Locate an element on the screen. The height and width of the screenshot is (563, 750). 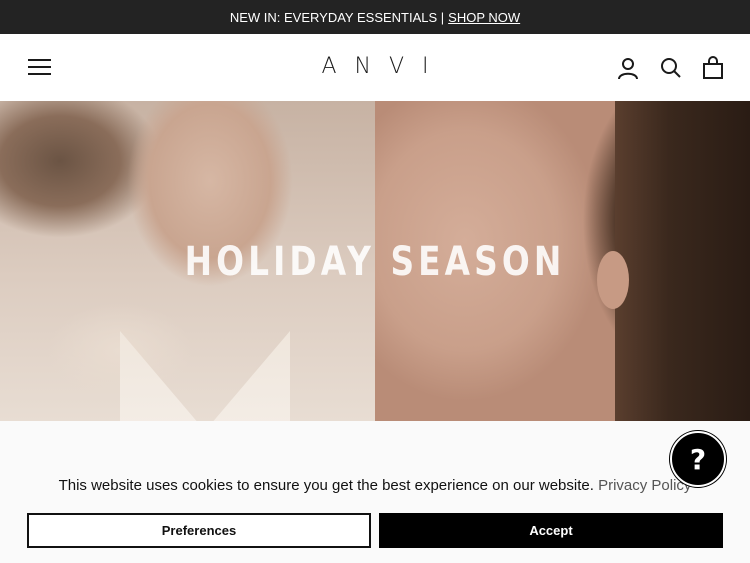
privacy-policy-link: Privacy Policy is located at coordinates (644, 485).